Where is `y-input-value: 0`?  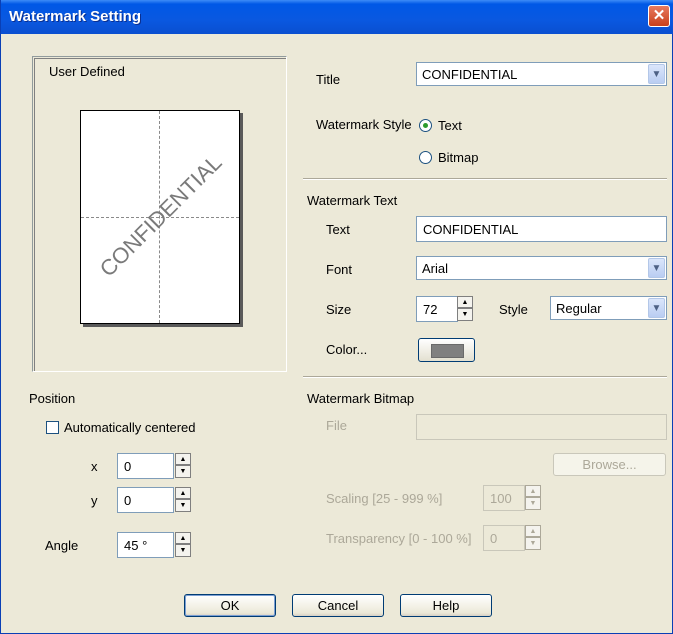 y-input-value: 0 is located at coordinates (128, 500).